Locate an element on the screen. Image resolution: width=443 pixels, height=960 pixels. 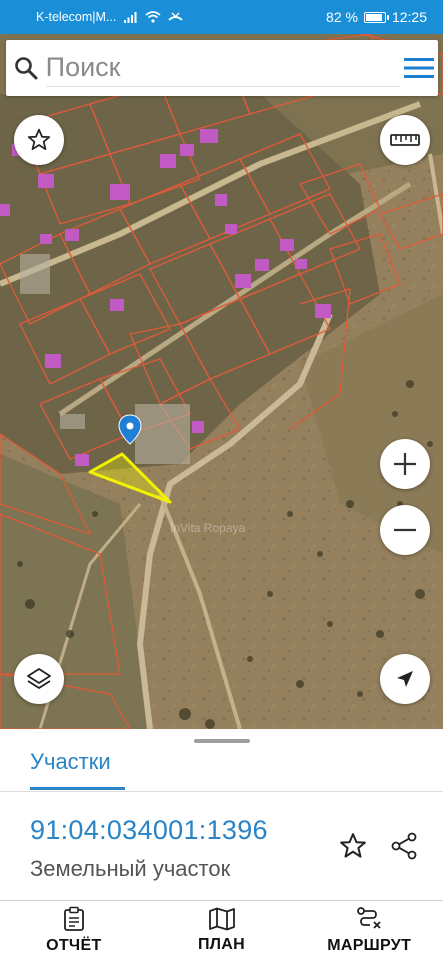
share-icon is located at coordinates (404, 846).